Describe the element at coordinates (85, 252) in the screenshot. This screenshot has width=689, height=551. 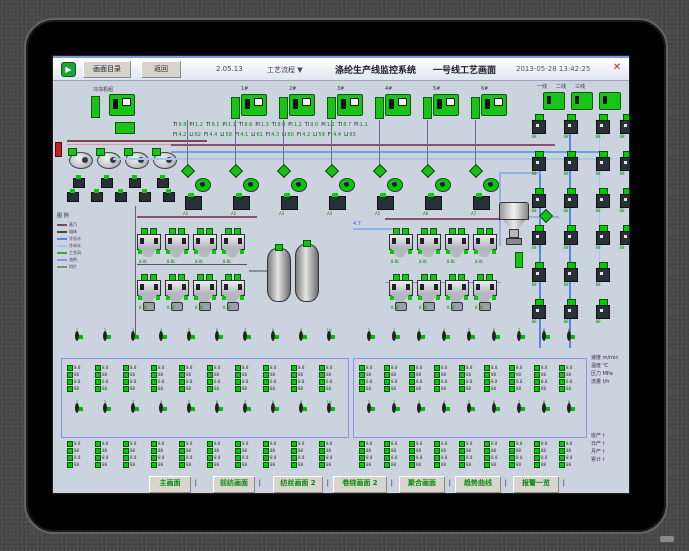
I see `legend-row: 工艺风` at that location.